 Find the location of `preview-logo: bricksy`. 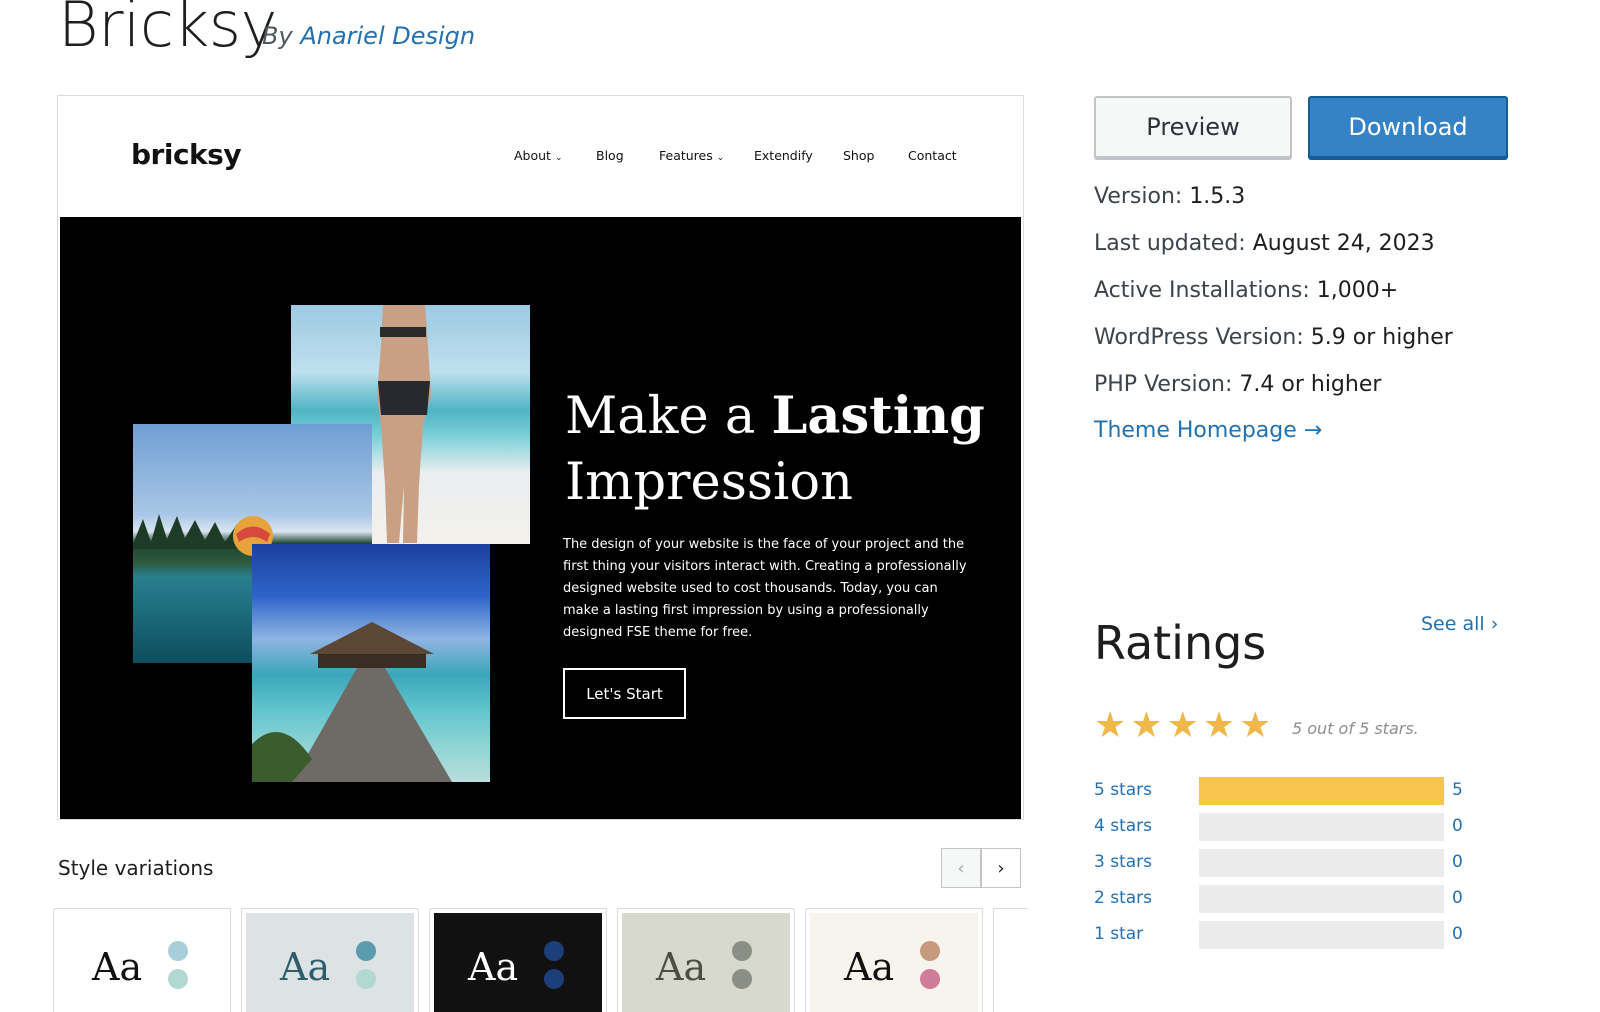

preview-logo: bricksy is located at coordinates (186, 154).